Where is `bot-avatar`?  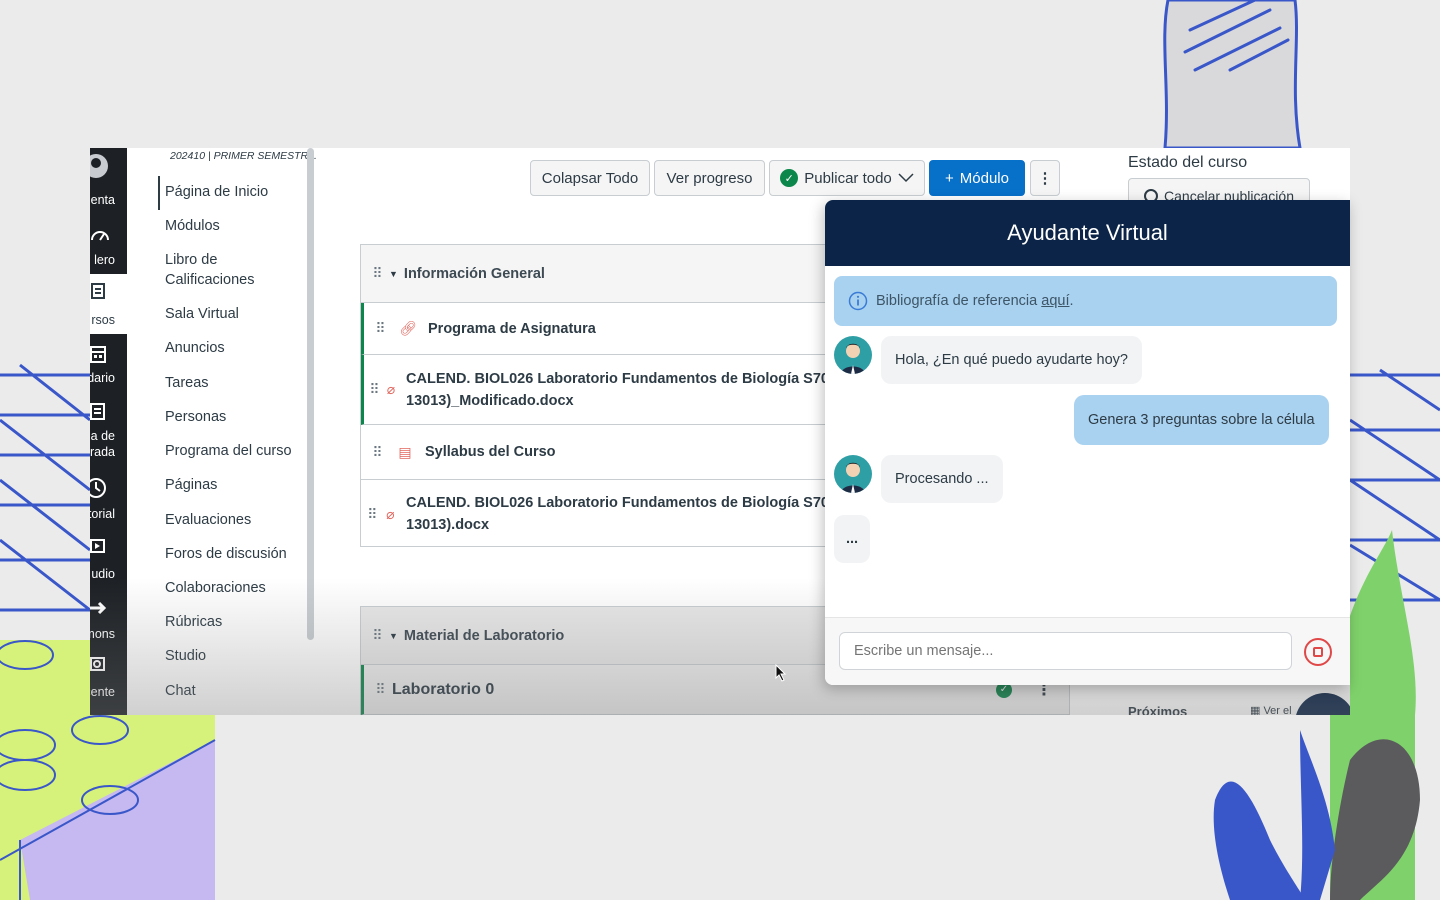
bot-avatar is located at coordinates (853, 355).